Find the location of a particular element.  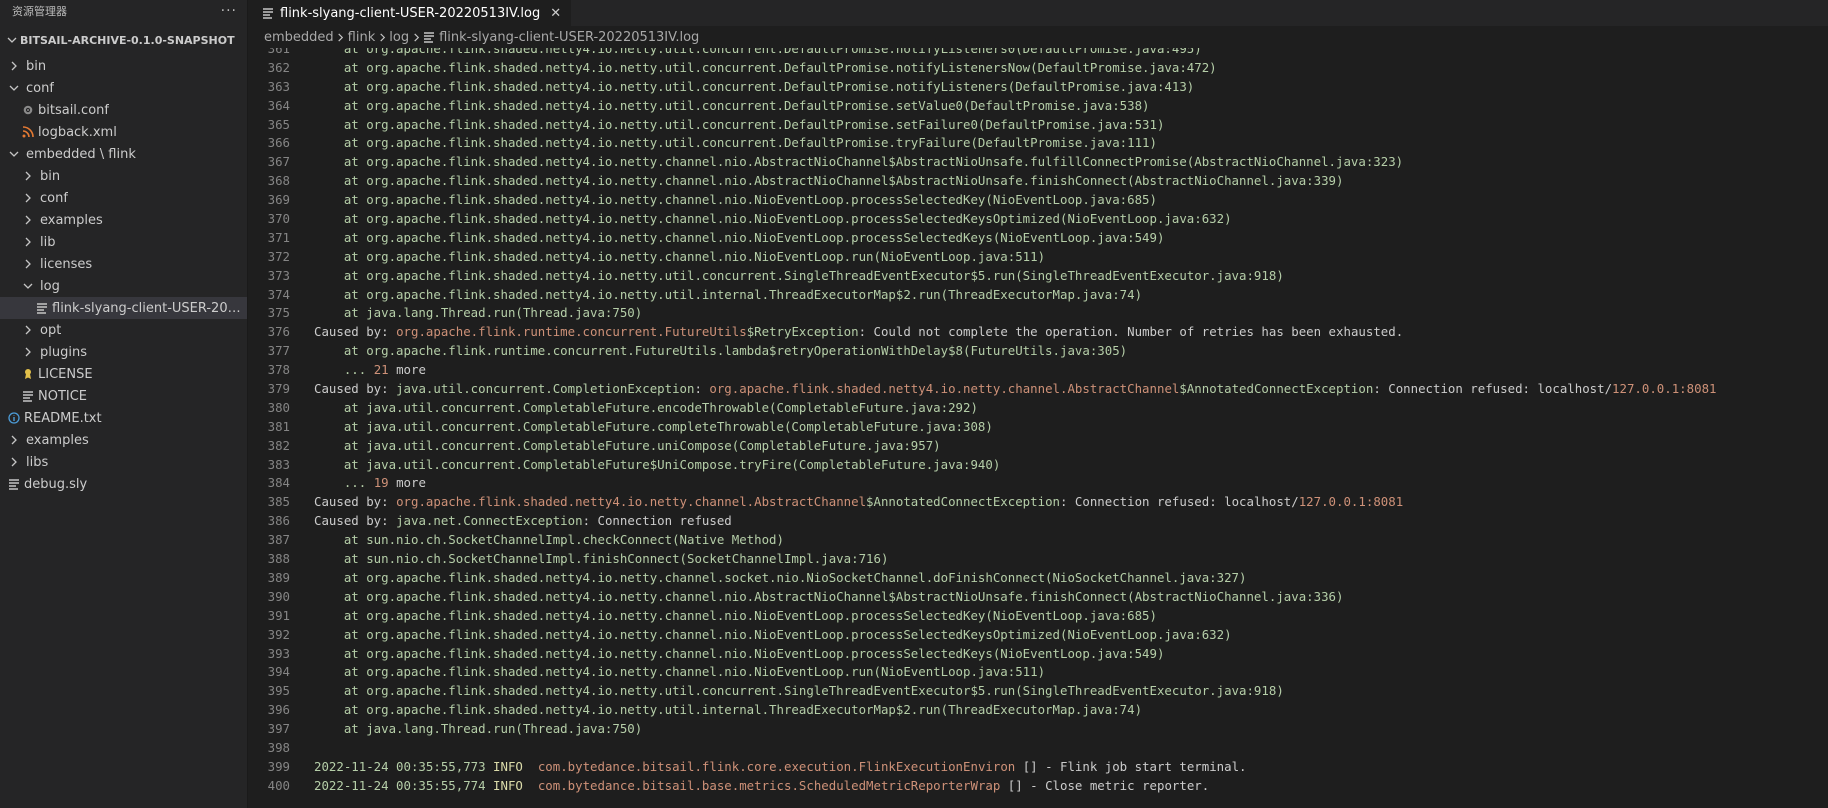

folder-item: log is located at coordinates (123, 286).